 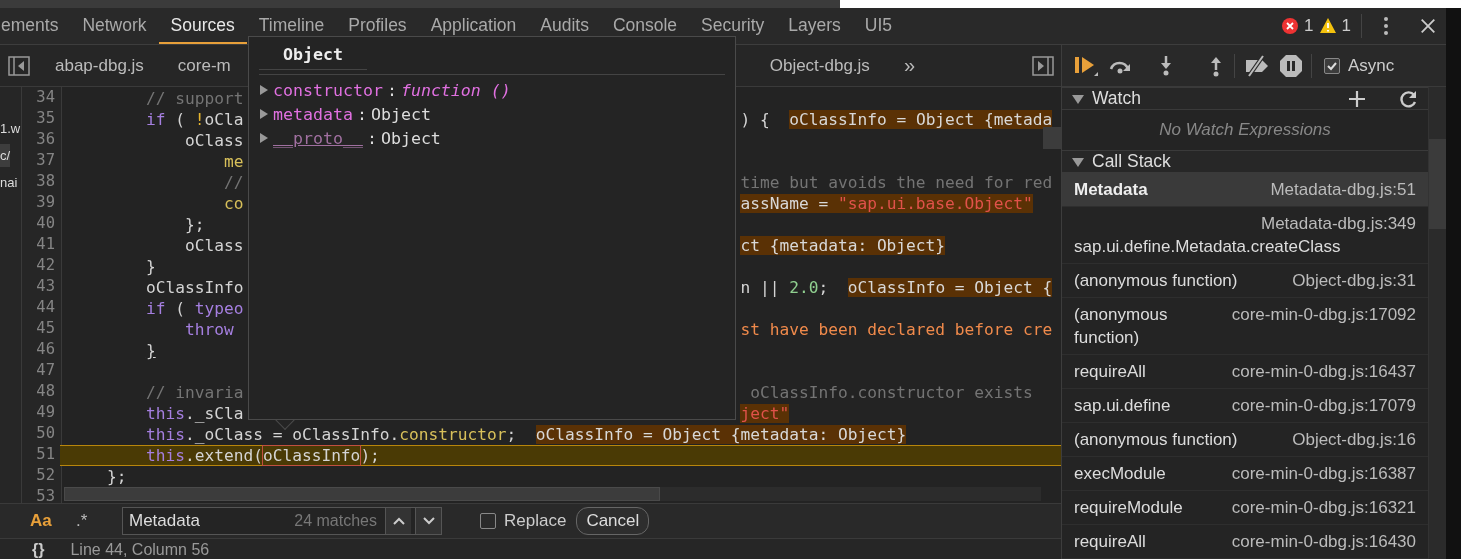 What do you see at coordinates (336, 521) in the screenshot?
I see `match-count: 24 matches` at bounding box center [336, 521].